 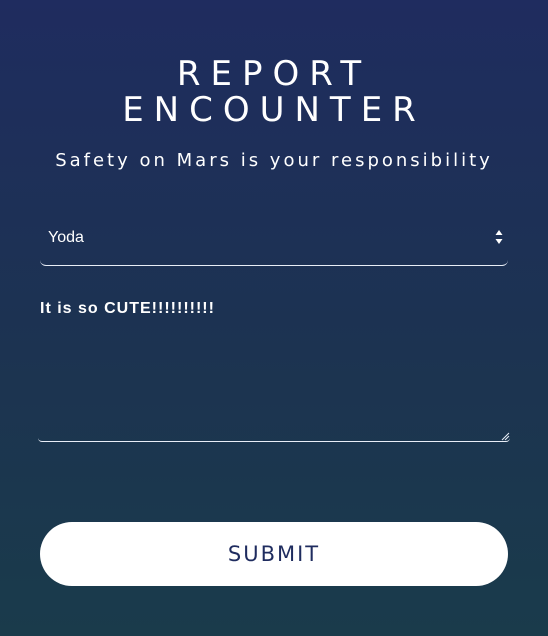 What do you see at coordinates (499, 237) in the screenshot?
I see `up-down-chevron-icon` at bounding box center [499, 237].